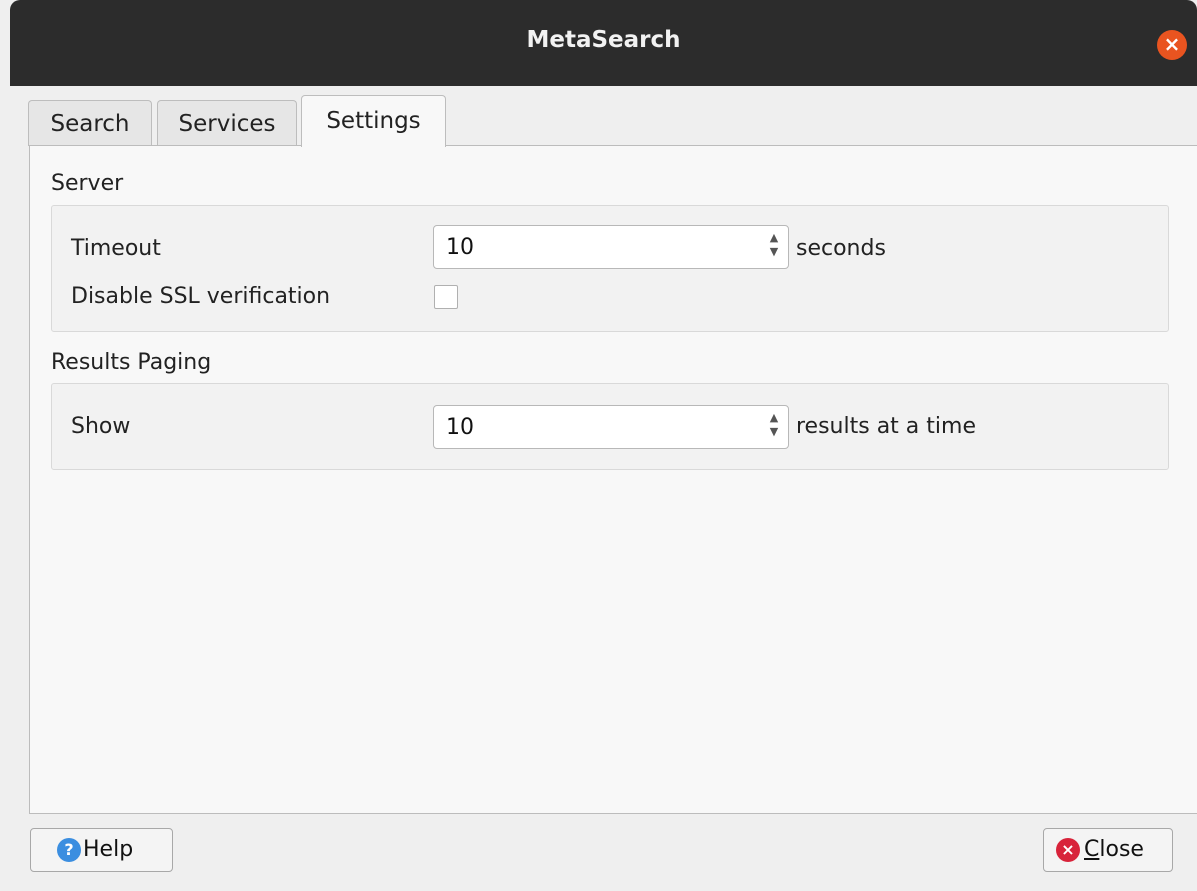 This screenshot has height=891, width=1197. I want to click on help-icon: ?, so click(69, 850).